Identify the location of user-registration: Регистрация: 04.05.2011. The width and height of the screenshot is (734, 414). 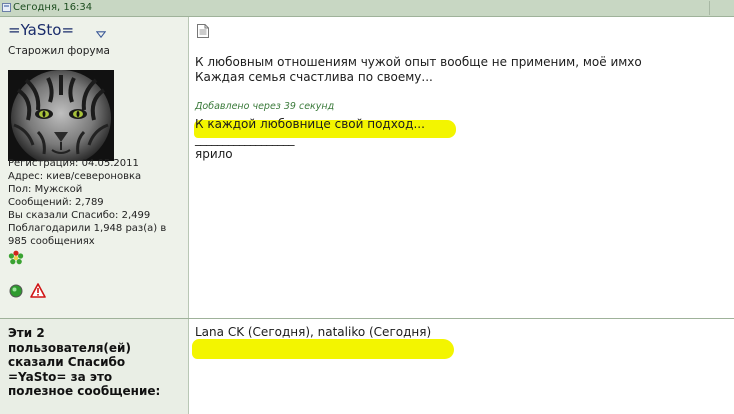
(73, 163).